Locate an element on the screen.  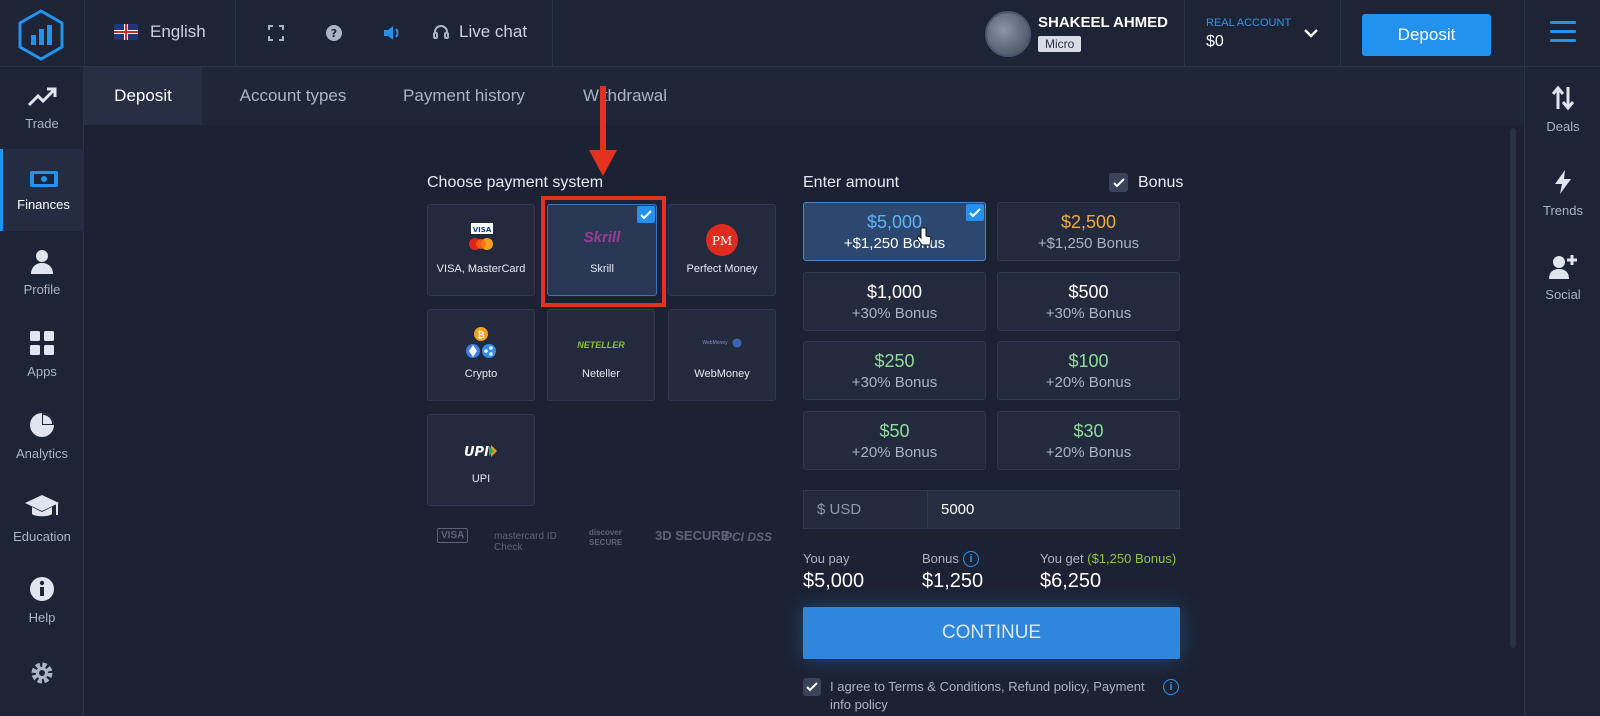
agree-checkbox is located at coordinates (812, 687).